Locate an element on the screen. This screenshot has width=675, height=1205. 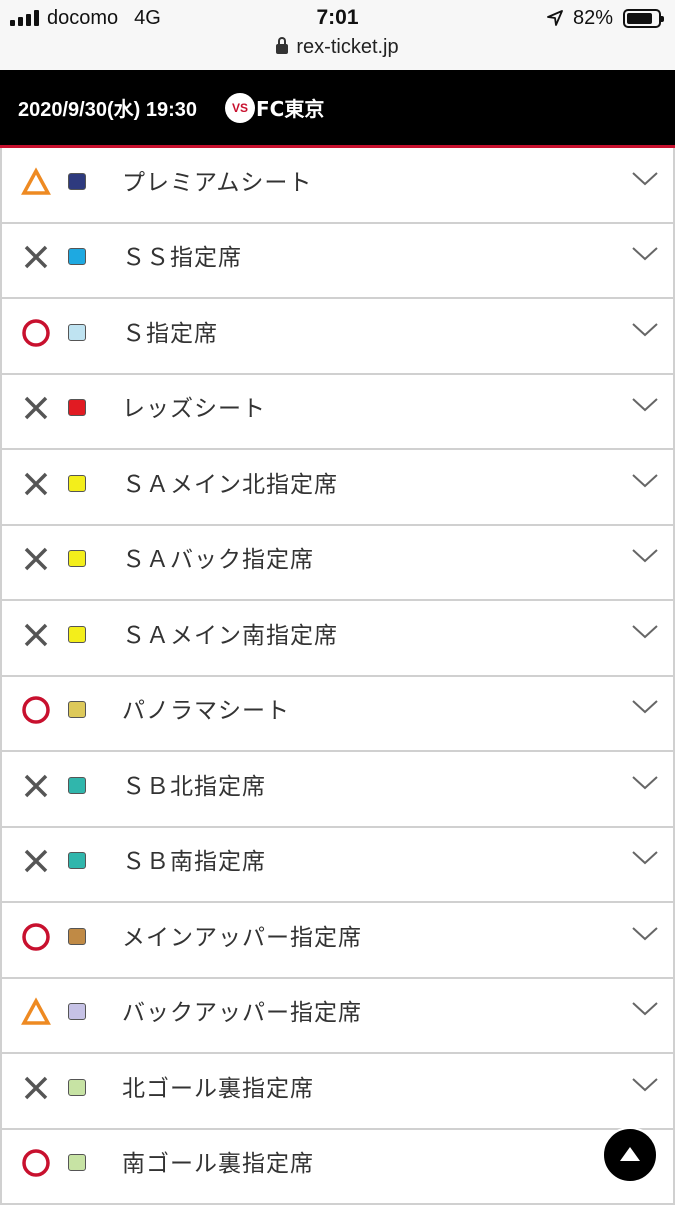
seat-row: パノラマシート is located at coordinates (337, 715).